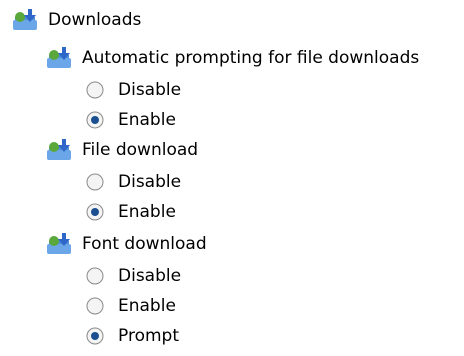 This screenshot has height=356, width=464. I want to click on tree-node-file-download: File download, so click(122, 150).